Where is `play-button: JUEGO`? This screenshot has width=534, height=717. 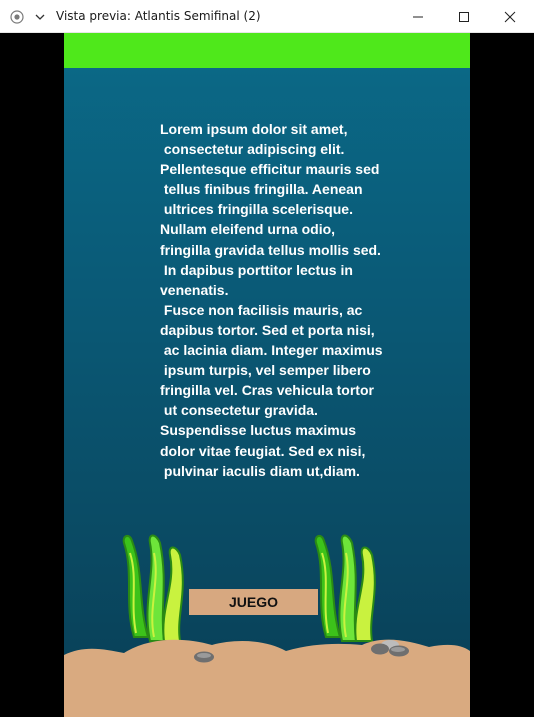 play-button: JUEGO is located at coordinates (253, 602).